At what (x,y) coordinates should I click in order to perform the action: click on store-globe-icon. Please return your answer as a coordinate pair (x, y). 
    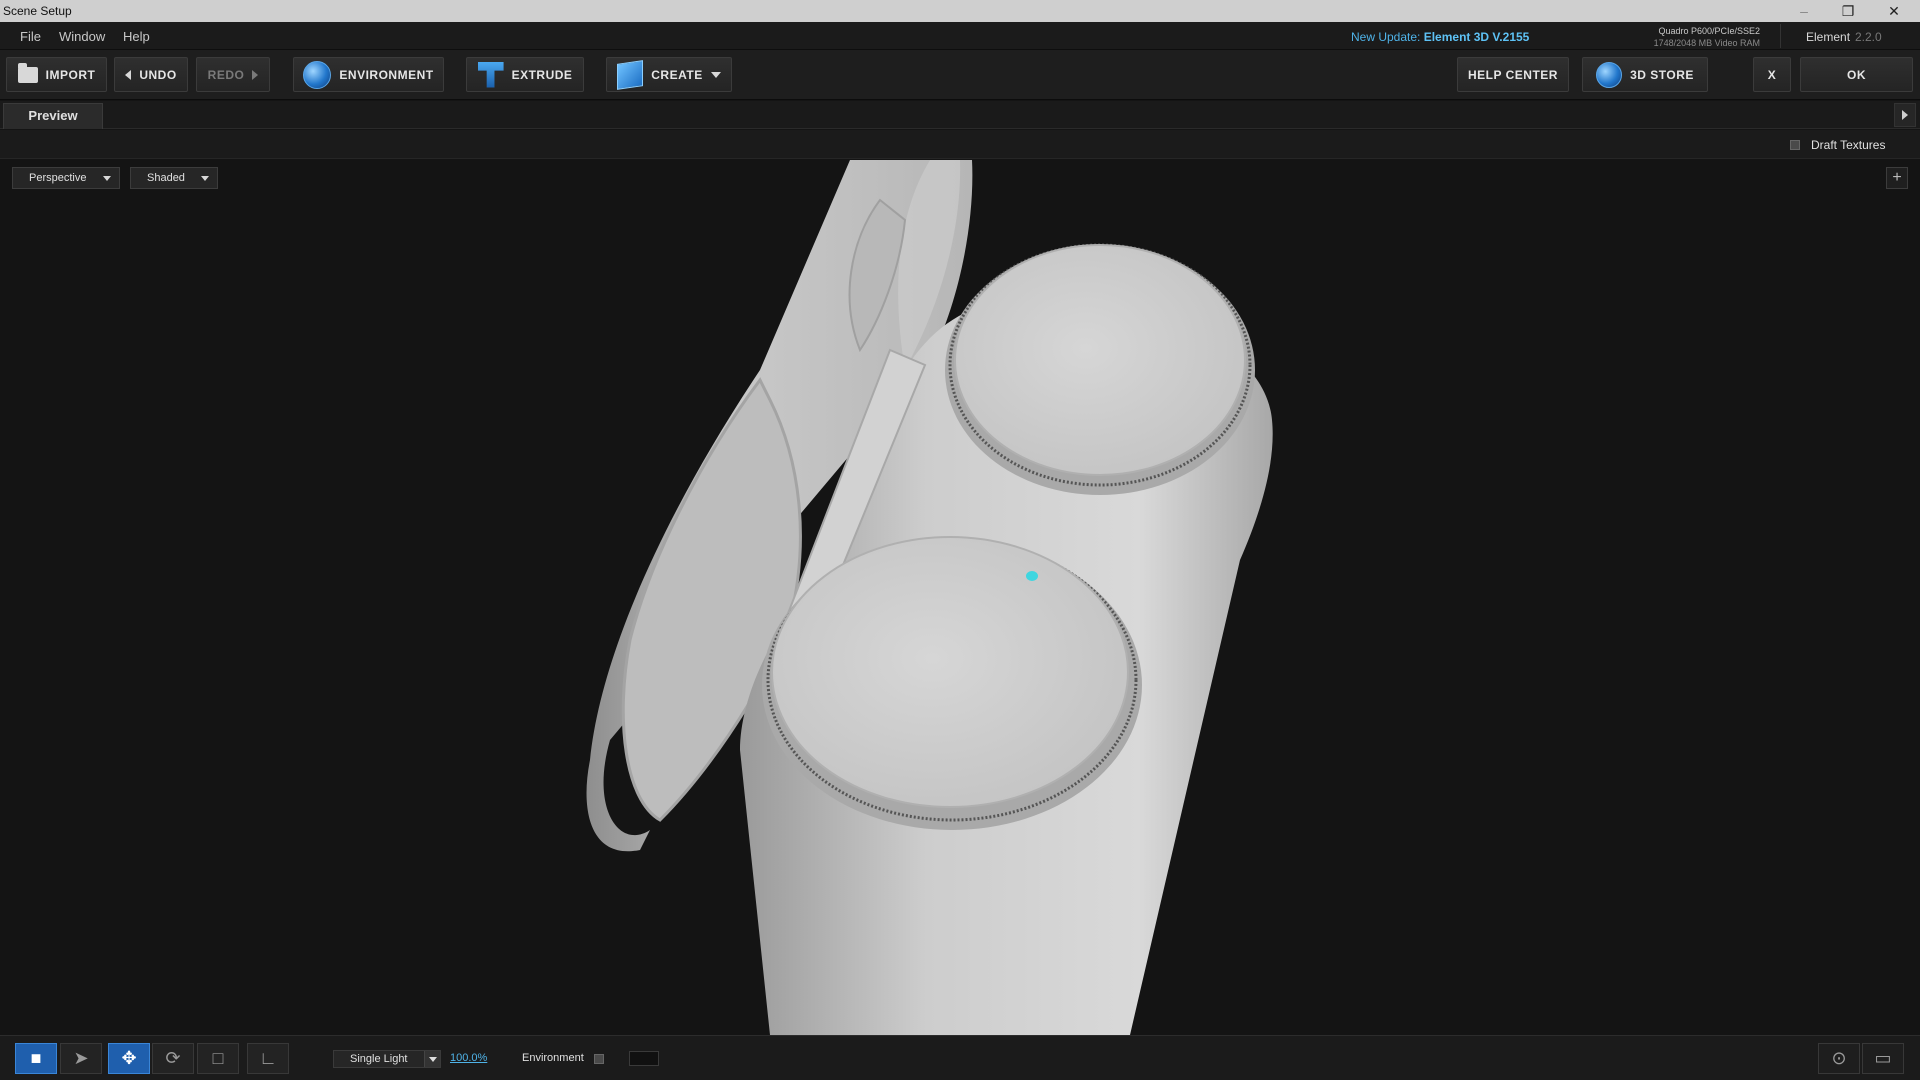
    Looking at the image, I should click on (1609, 74).